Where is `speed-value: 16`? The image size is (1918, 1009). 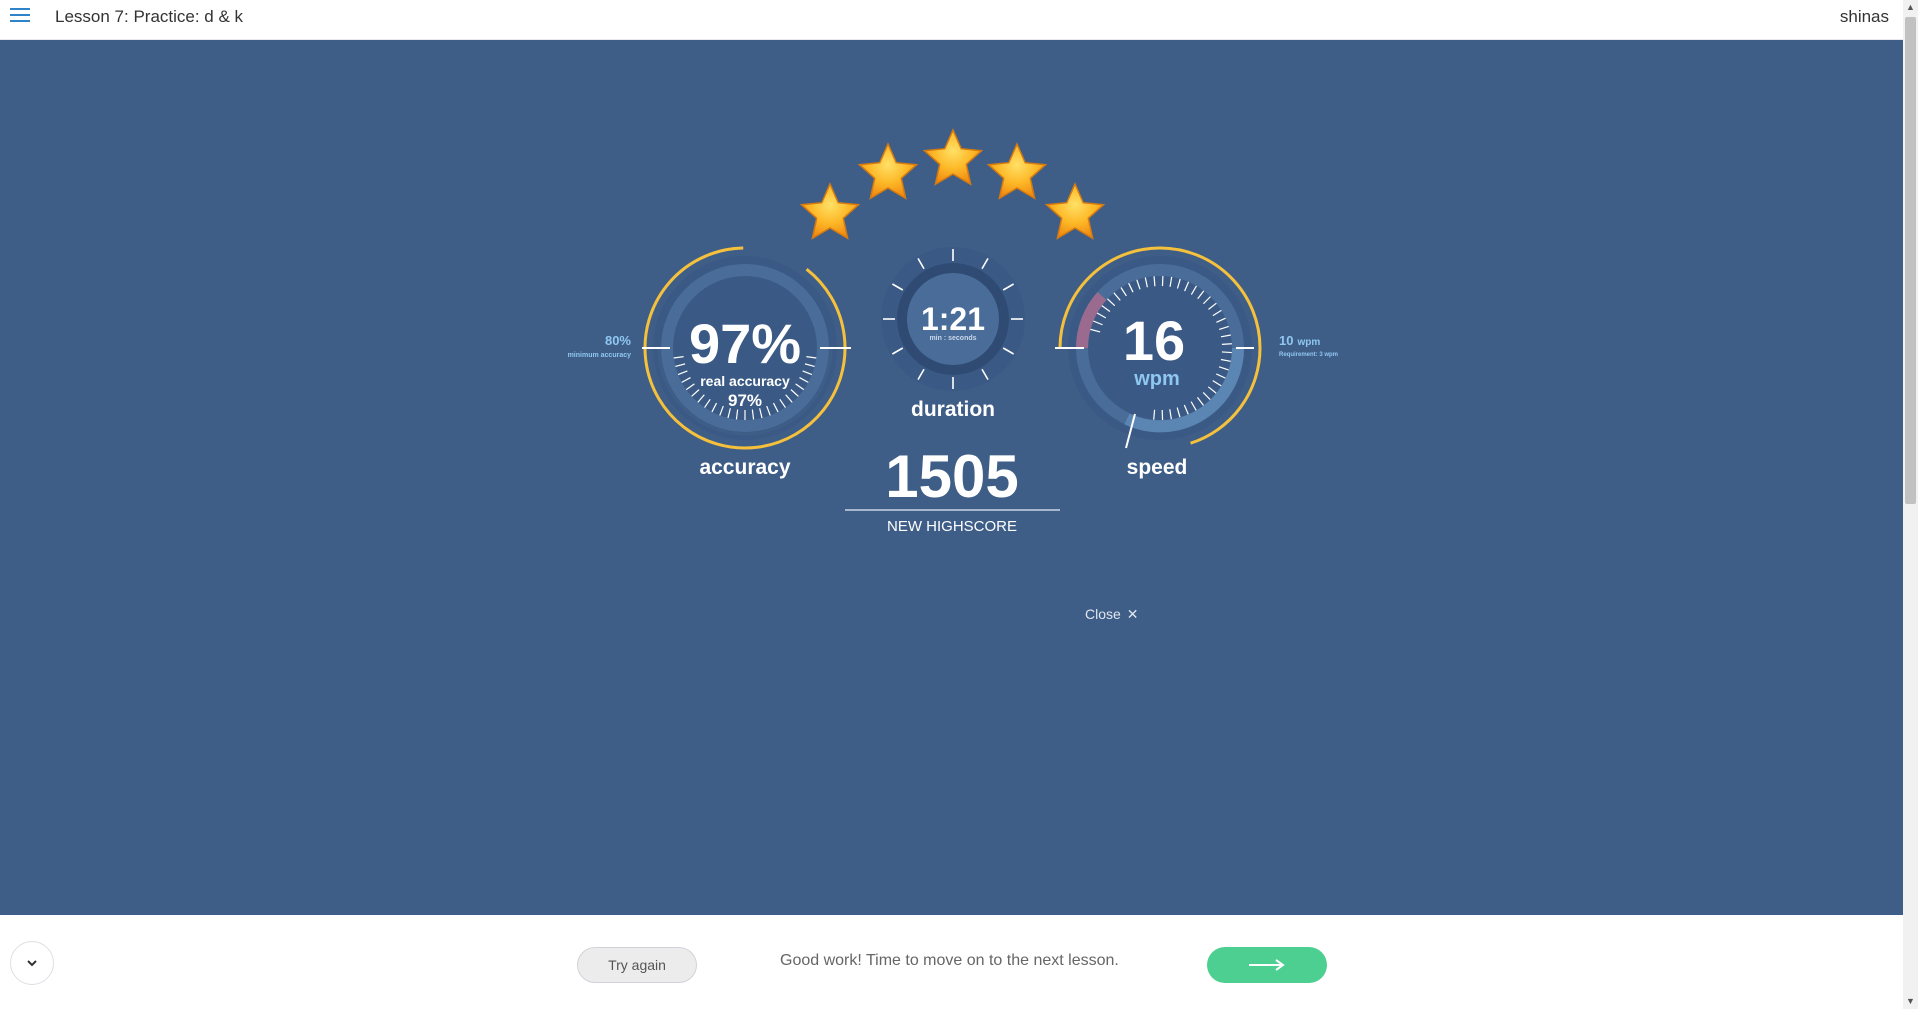 speed-value: 16 is located at coordinates (1154, 340).